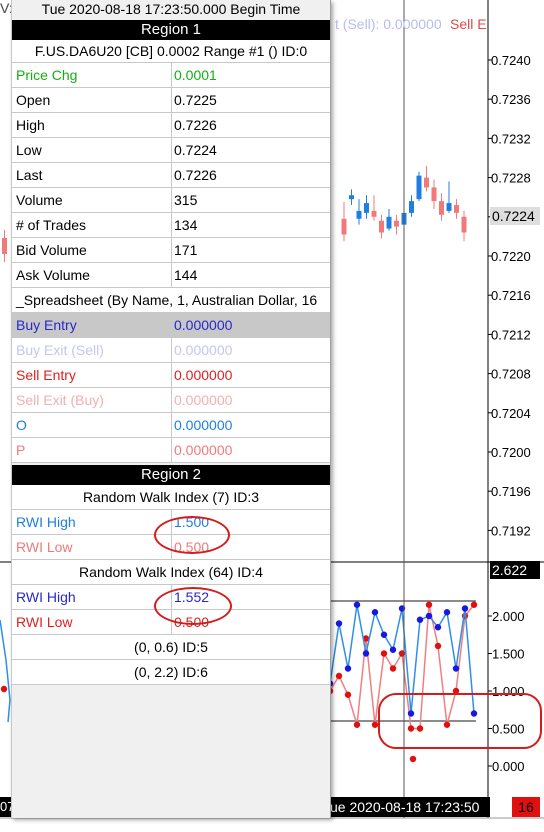  What do you see at coordinates (171, 647) in the screenshot?
I see `line-study-1: (0, 0.6) ID:5` at bounding box center [171, 647].